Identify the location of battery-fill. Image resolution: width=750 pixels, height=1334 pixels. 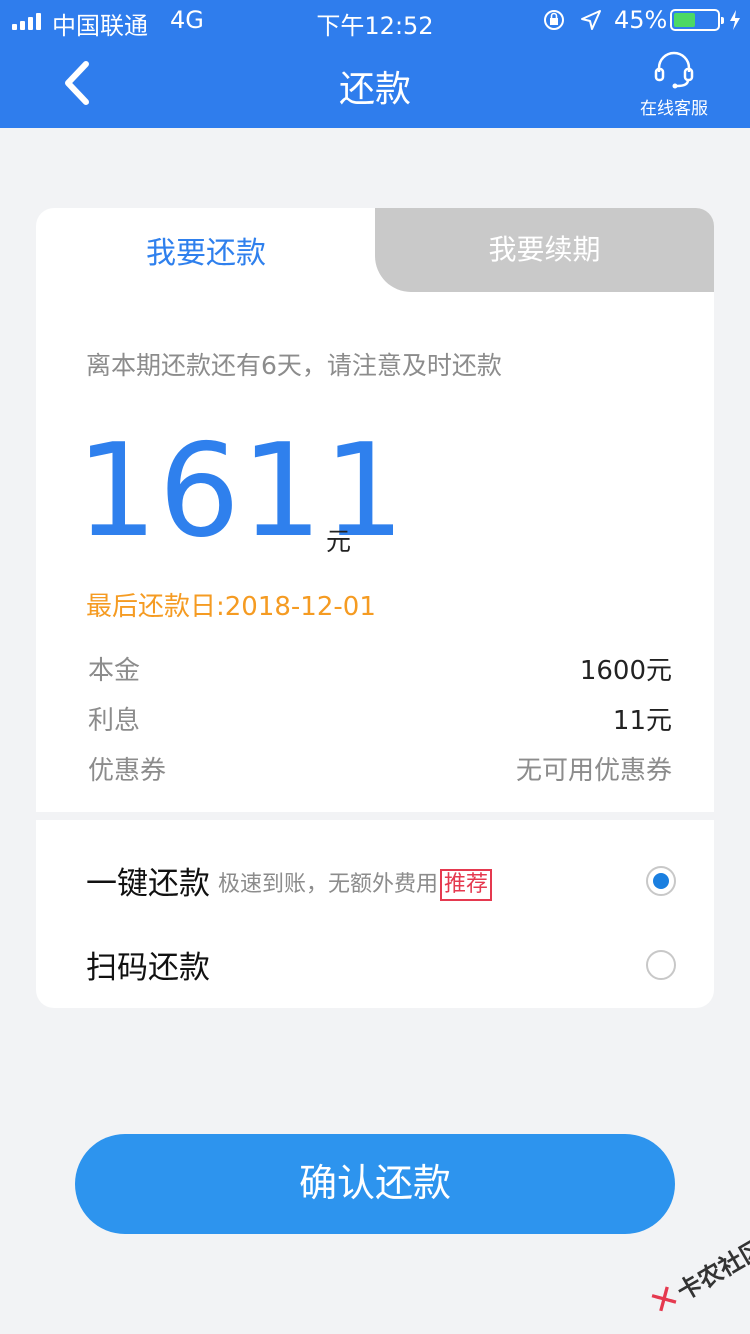
(684, 20).